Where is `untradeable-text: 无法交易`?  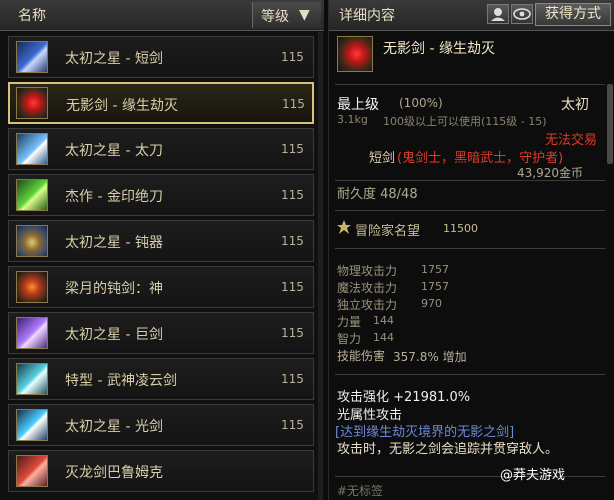
untradeable-text: 无法交易 is located at coordinates (571, 140).